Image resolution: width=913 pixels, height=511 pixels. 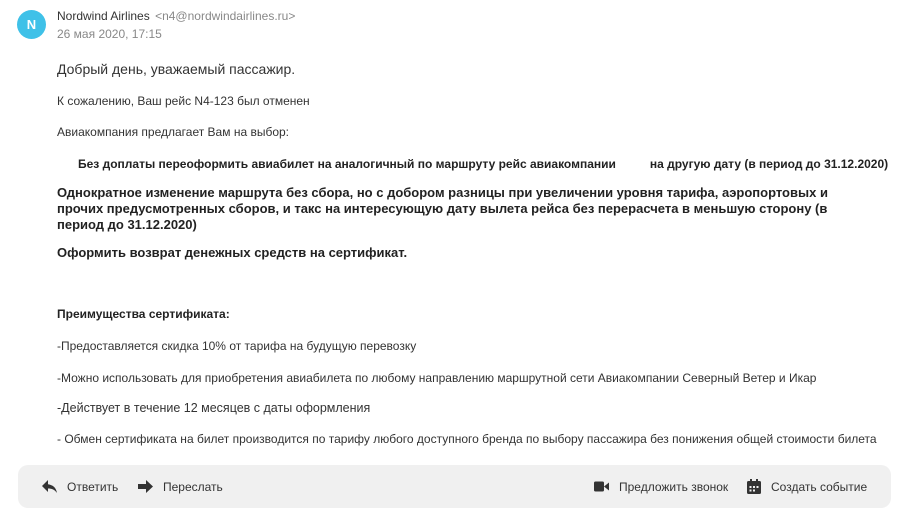 What do you see at coordinates (143, 314) in the screenshot?
I see `advantages-title: Преимущества сертификата:` at bounding box center [143, 314].